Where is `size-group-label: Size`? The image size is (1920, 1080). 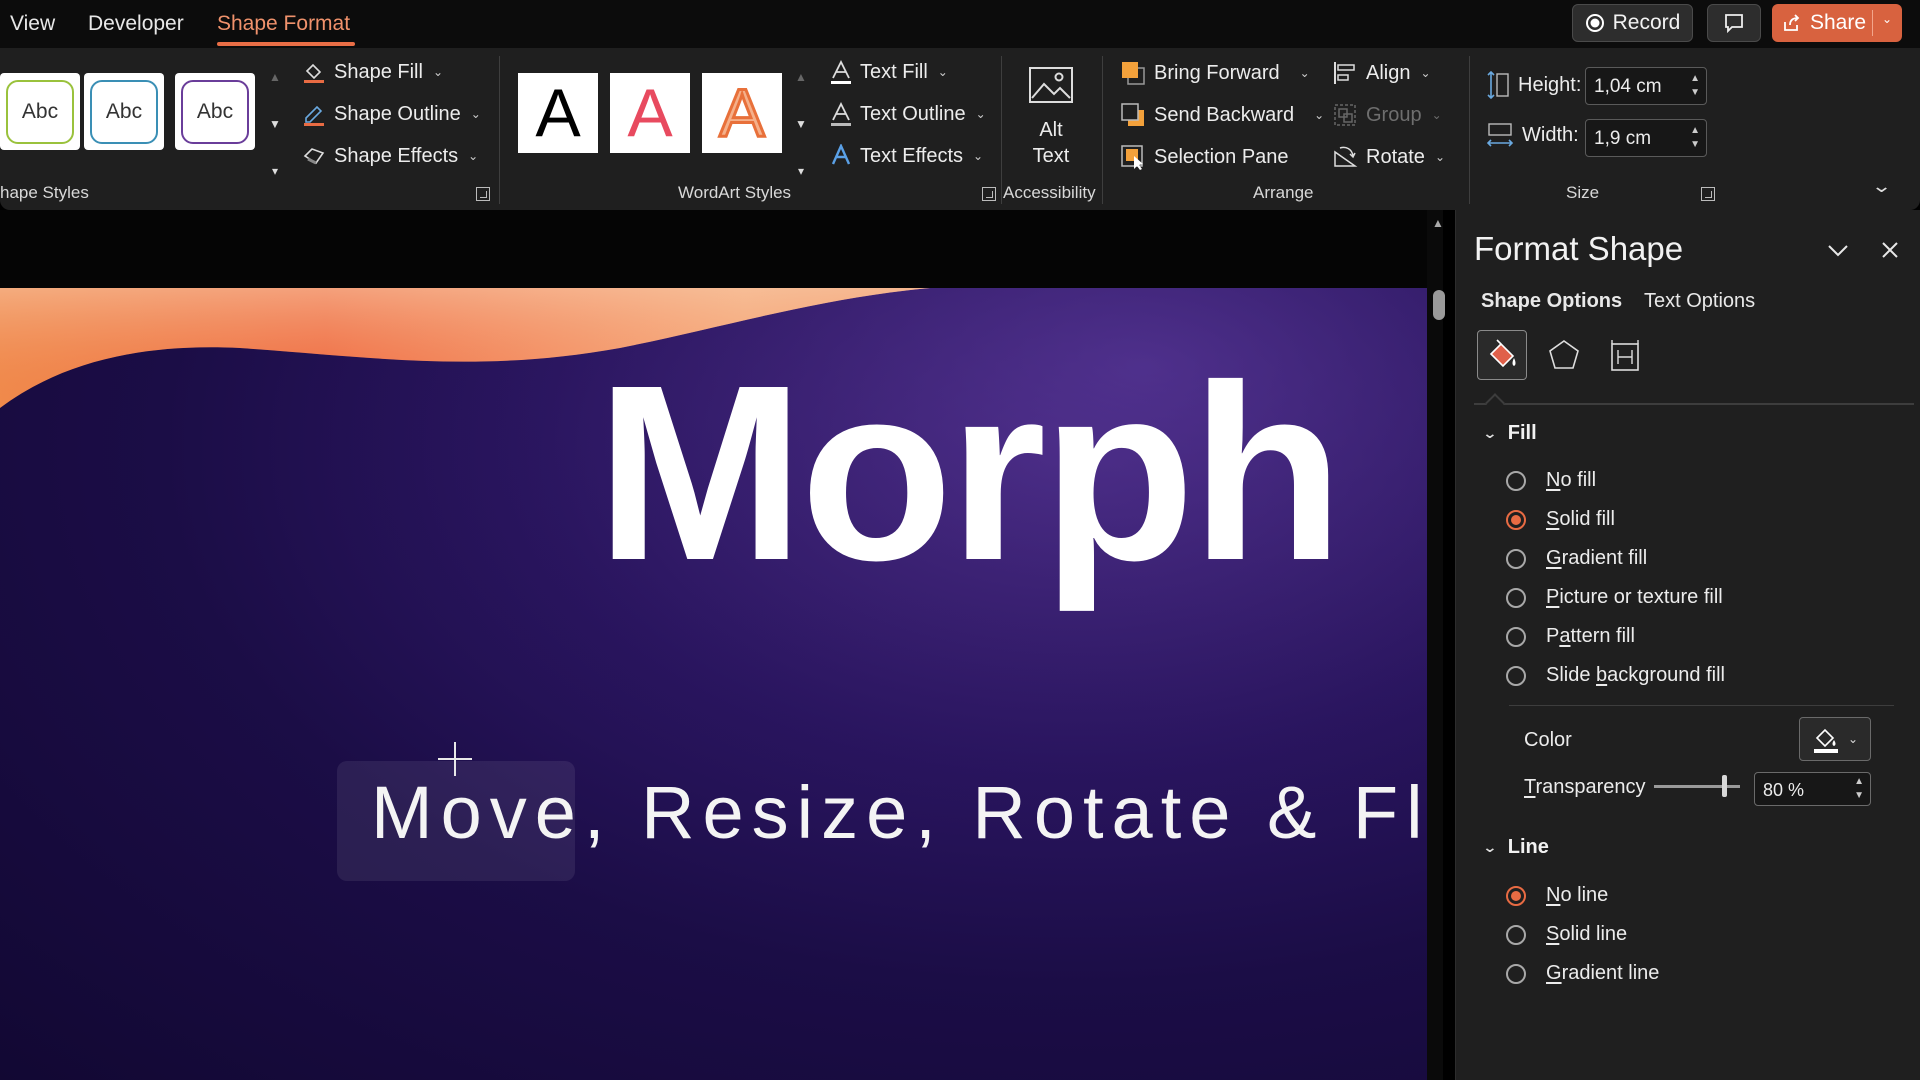
size-group-label: Size is located at coordinates (1583, 192).